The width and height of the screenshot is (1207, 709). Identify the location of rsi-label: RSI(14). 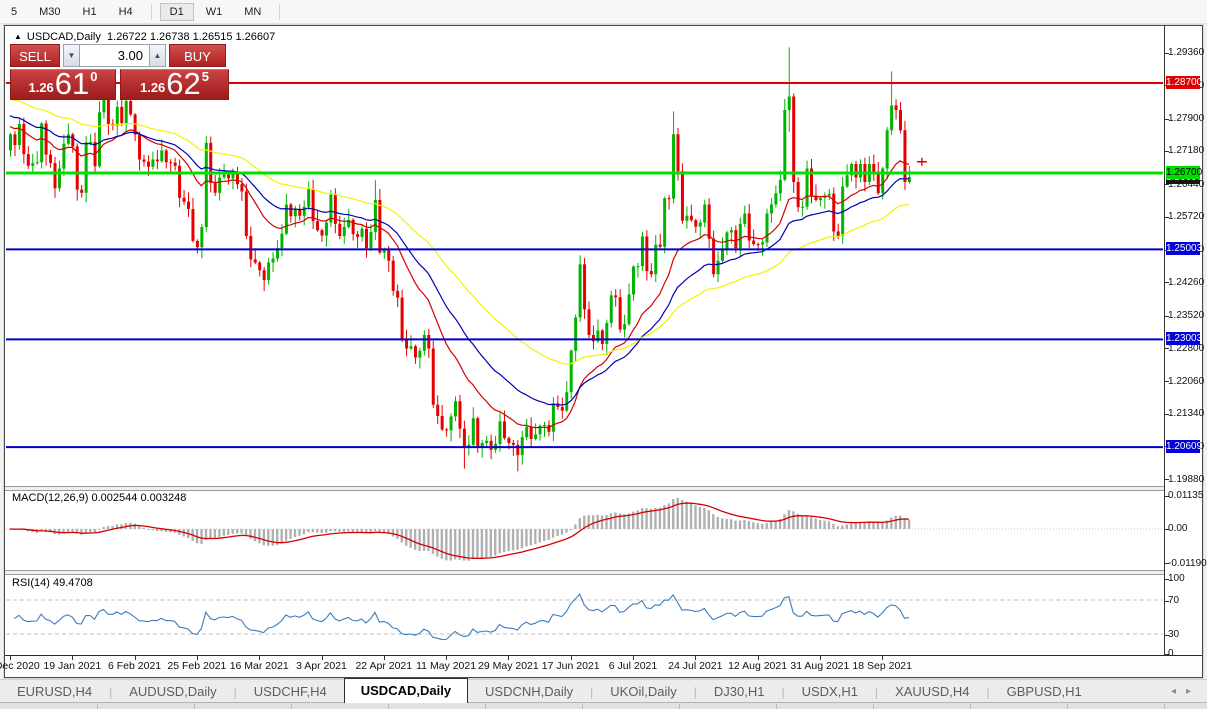
(31, 583).